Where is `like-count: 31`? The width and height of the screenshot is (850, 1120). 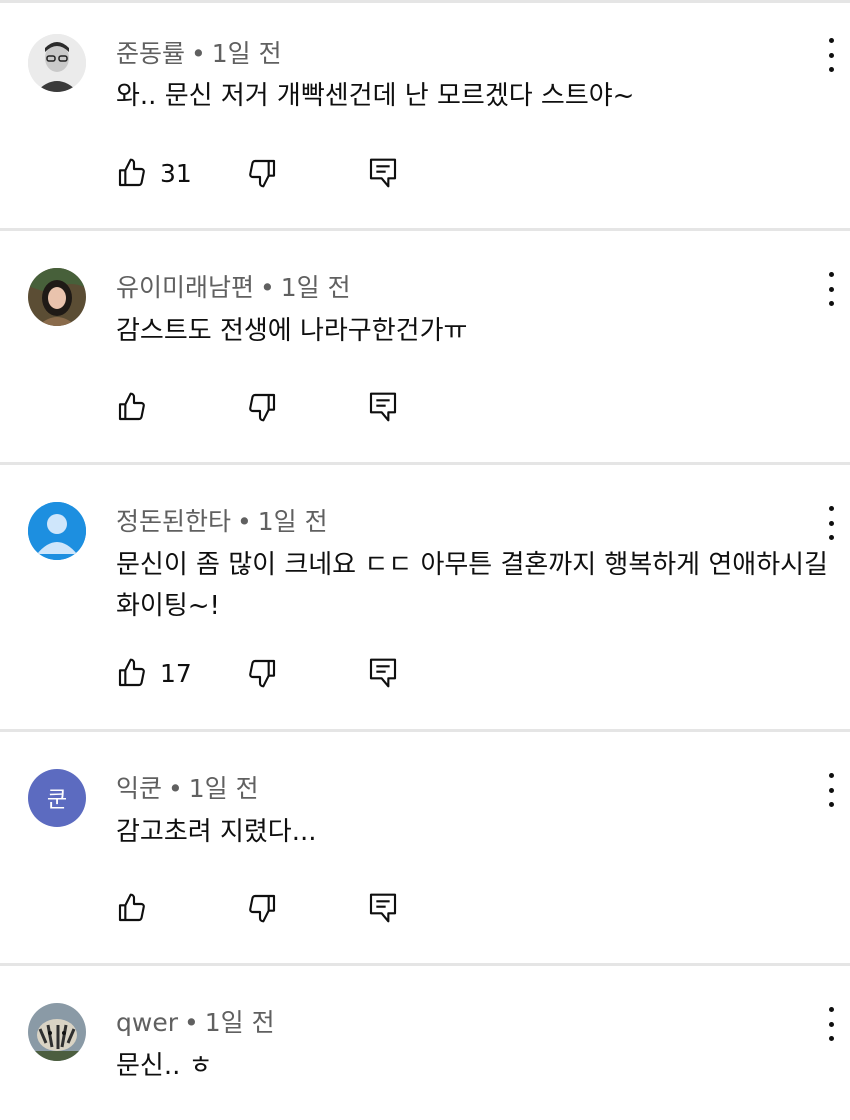
like-count: 31 is located at coordinates (176, 173).